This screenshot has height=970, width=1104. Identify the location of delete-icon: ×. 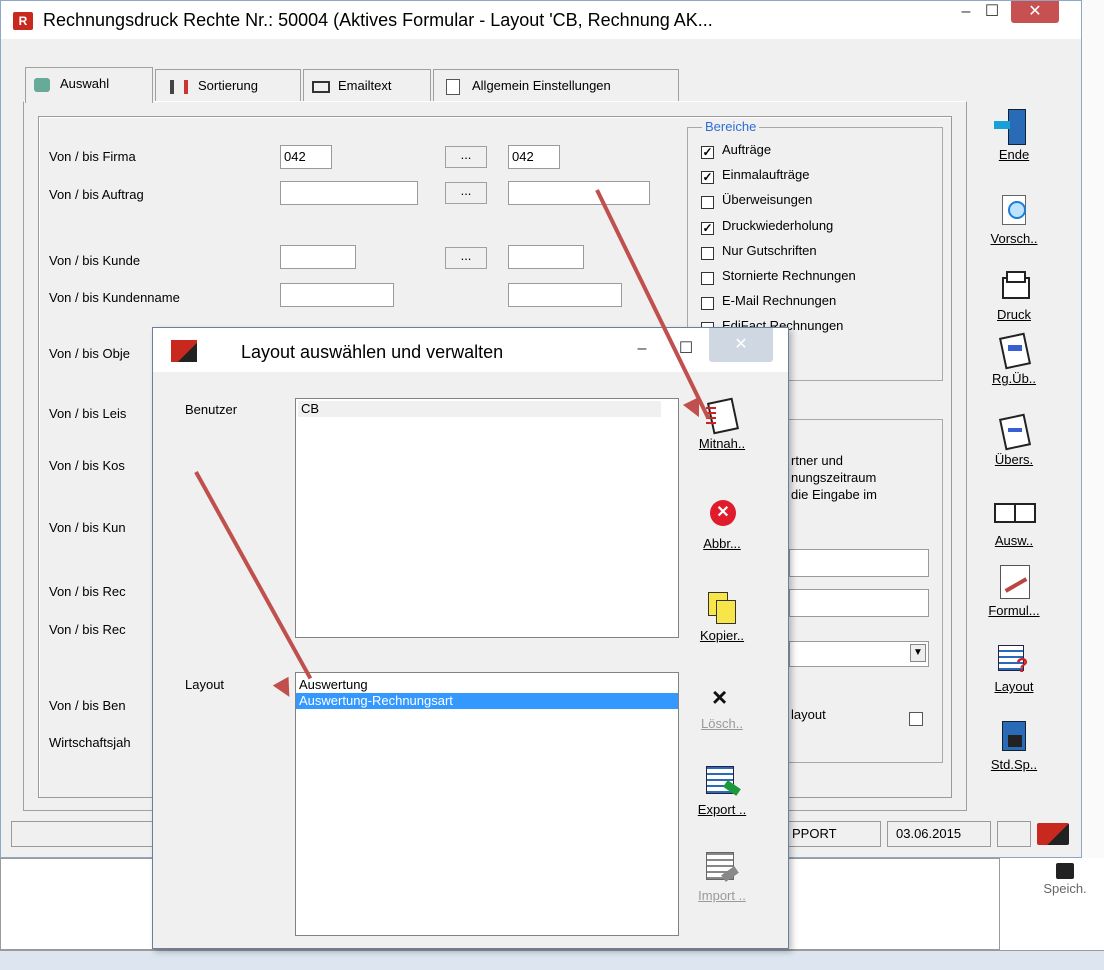
(720, 697).